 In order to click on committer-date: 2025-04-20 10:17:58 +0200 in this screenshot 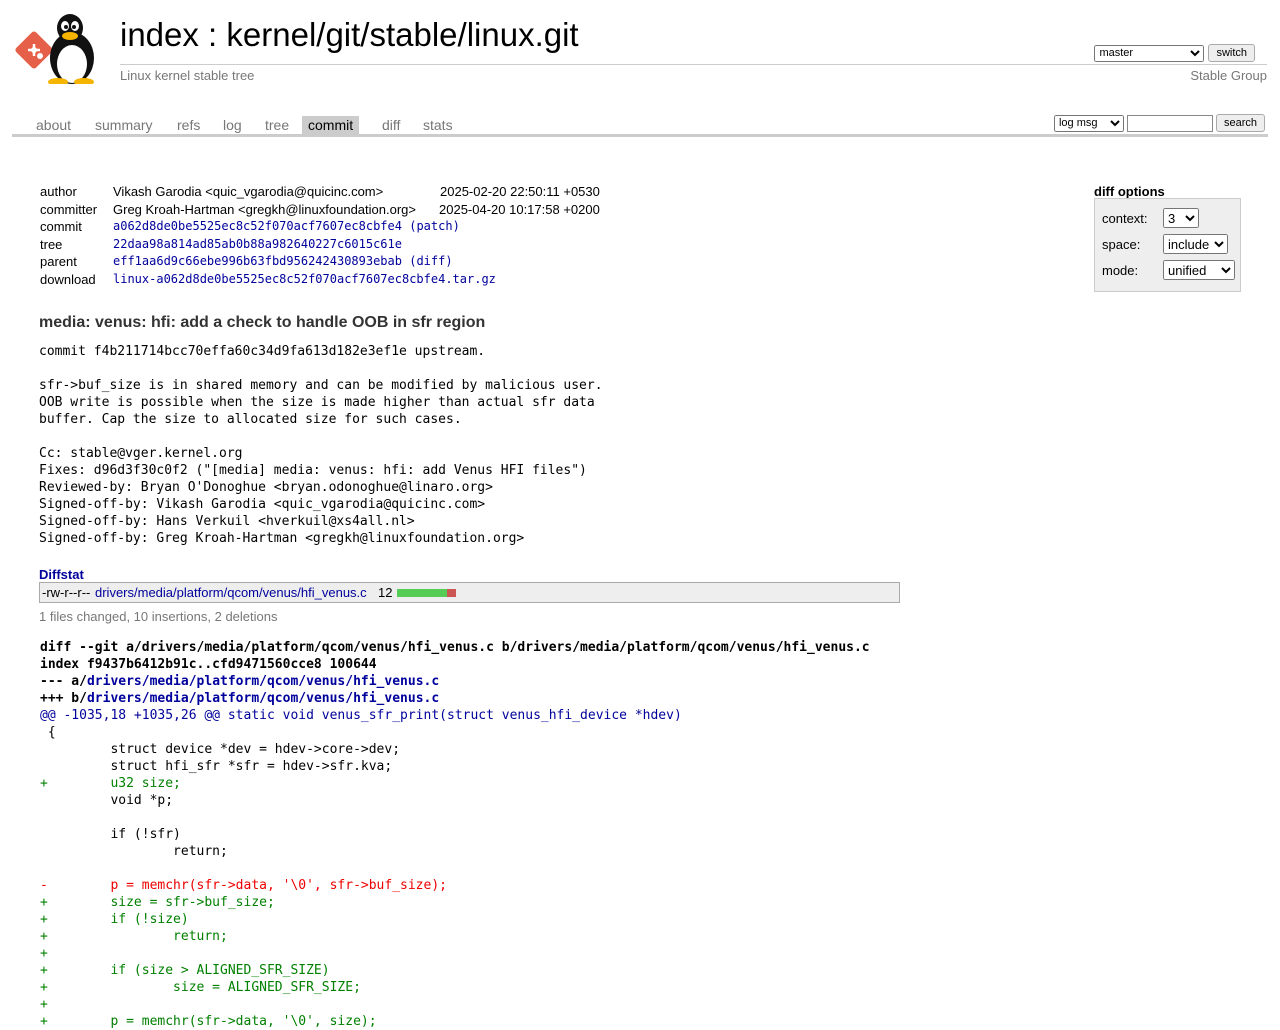, I will do `click(519, 209)`.